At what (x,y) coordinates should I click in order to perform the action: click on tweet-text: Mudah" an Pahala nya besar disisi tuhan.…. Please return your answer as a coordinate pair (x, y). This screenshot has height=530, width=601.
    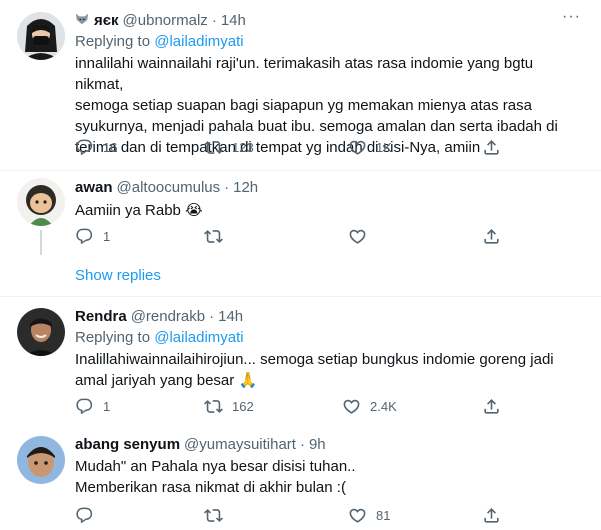
    Looking at the image, I should click on (328, 477).